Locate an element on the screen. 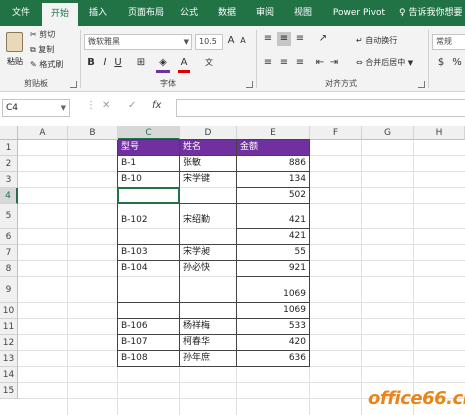 This screenshot has height=415, width=465. table-cell-c: B-10 is located at coordinates (148, 179).